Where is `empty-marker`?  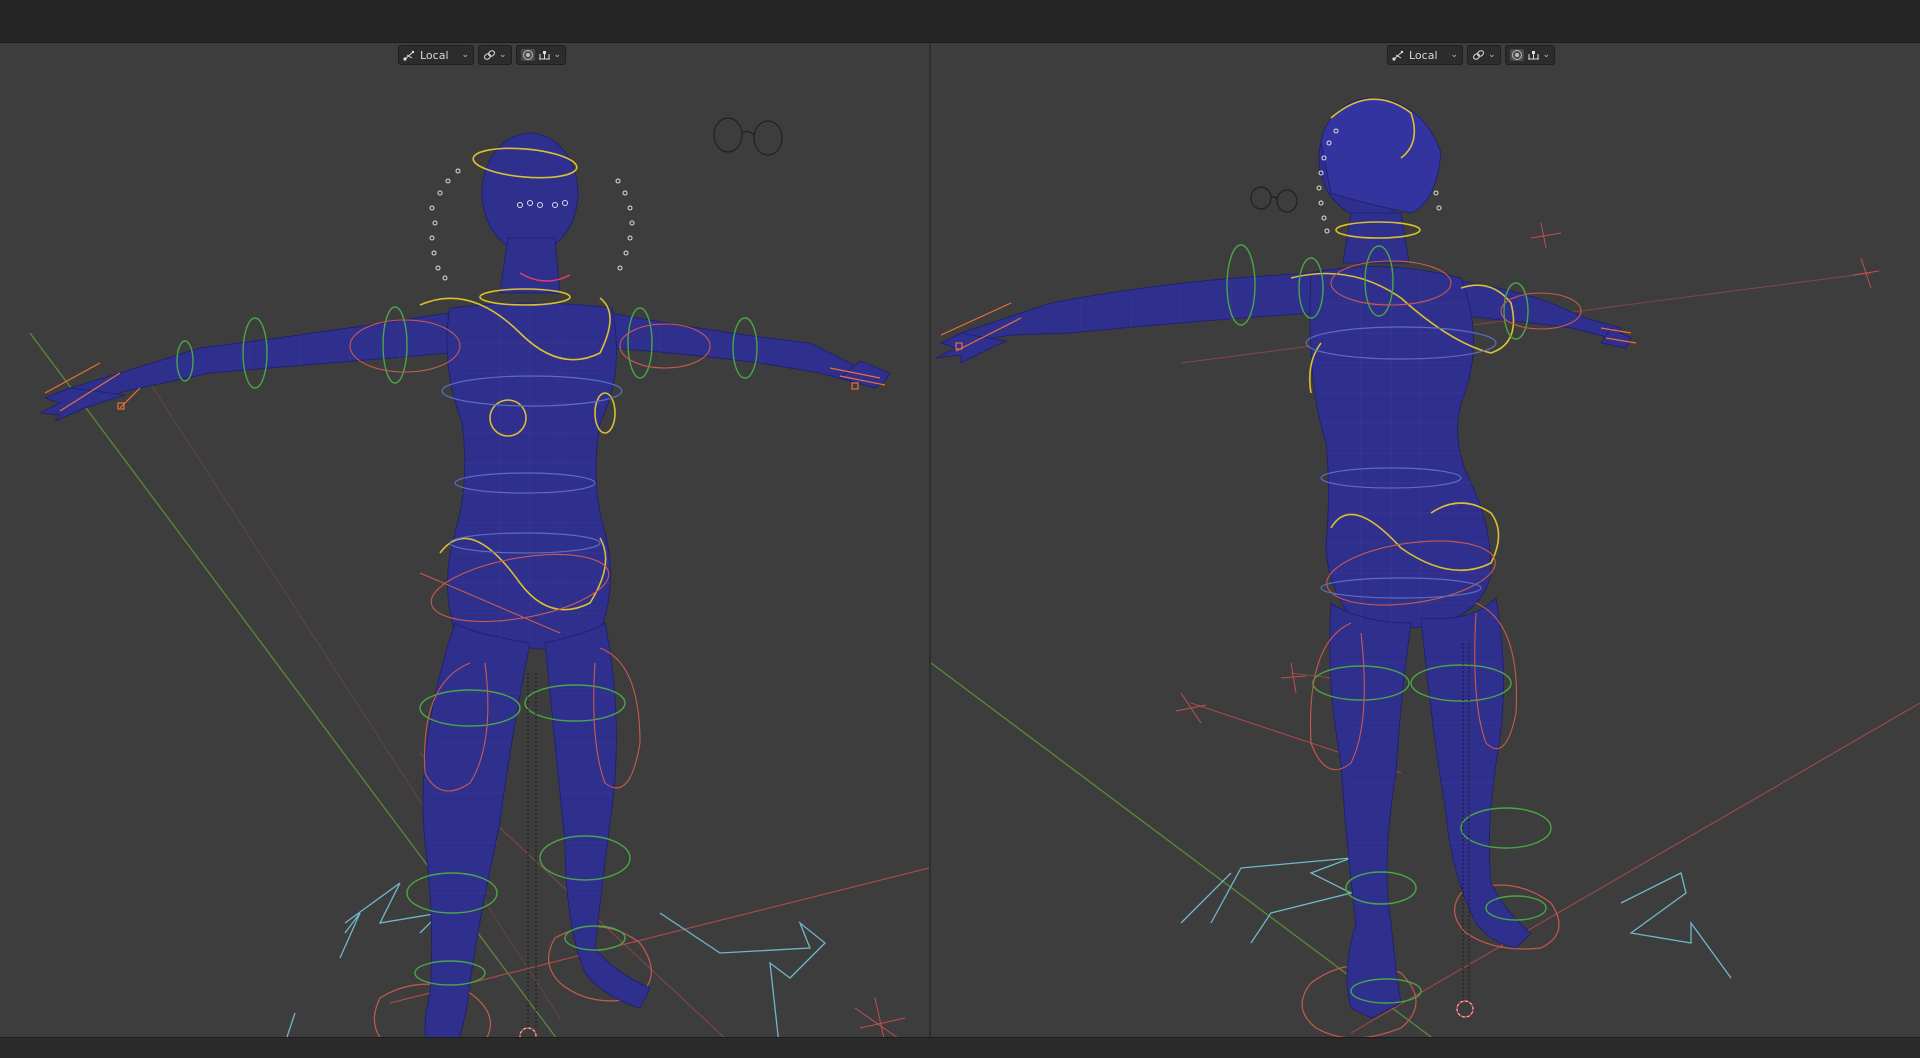 empty-marker is located at coordinates (880, 1017).